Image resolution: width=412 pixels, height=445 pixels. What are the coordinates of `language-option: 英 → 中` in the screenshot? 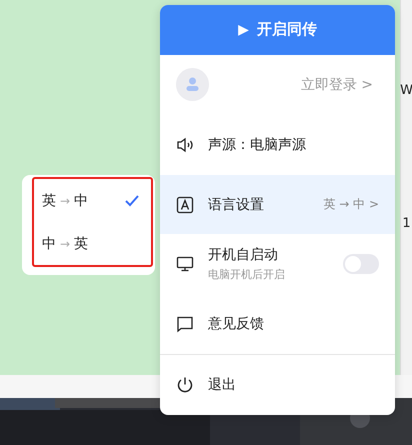 It's located at (90, 201).